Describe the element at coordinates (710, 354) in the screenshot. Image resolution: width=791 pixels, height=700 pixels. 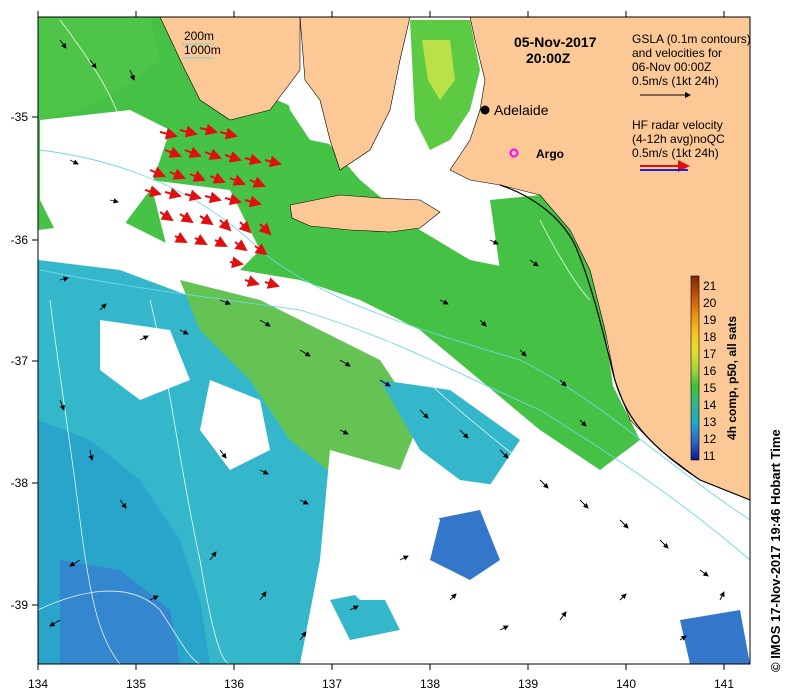
I see `colorbar-tick: 17` at that location.